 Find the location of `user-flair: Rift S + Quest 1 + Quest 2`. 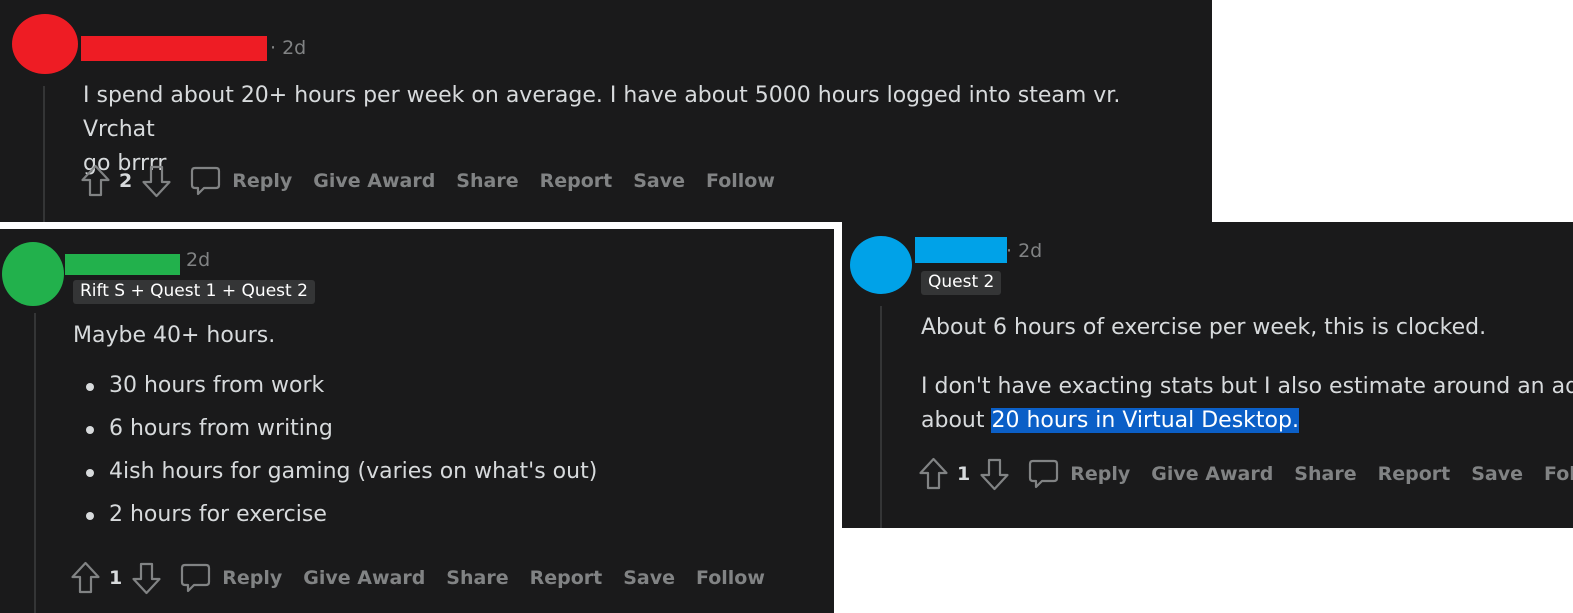

user-flair: Rift S + Quest 1 + Quest 2 is located at coordinates (194, 292).